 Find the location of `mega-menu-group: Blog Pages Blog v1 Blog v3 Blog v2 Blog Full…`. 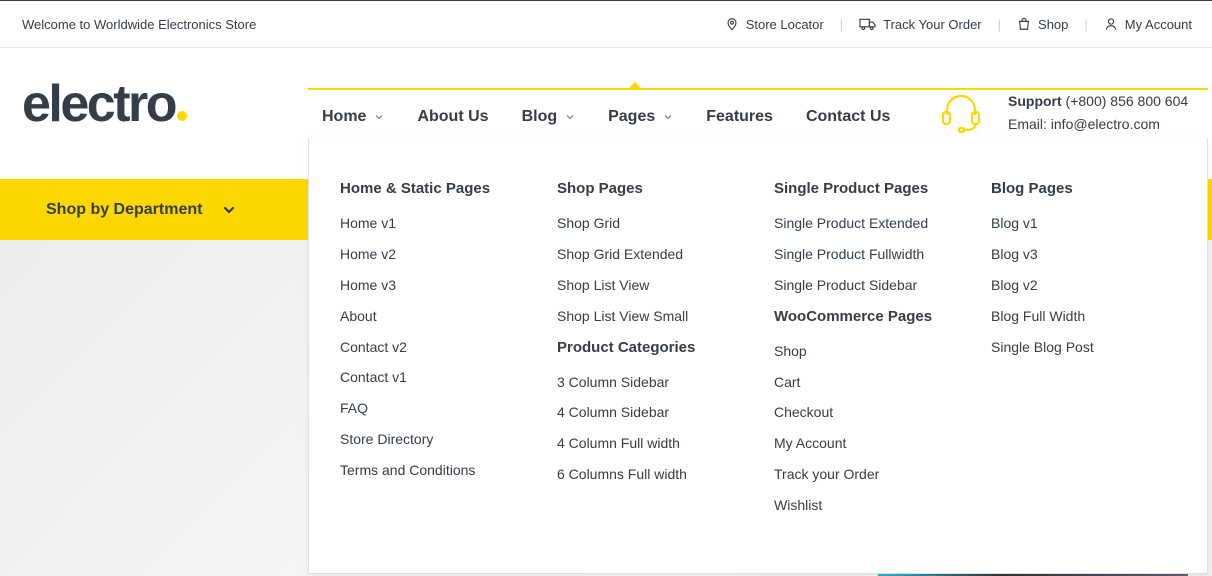

mega-menu-group: Blog Pages Blog v1 Blog v3 Blog v2 Blog Full… is located at coordinates (1042, 273).